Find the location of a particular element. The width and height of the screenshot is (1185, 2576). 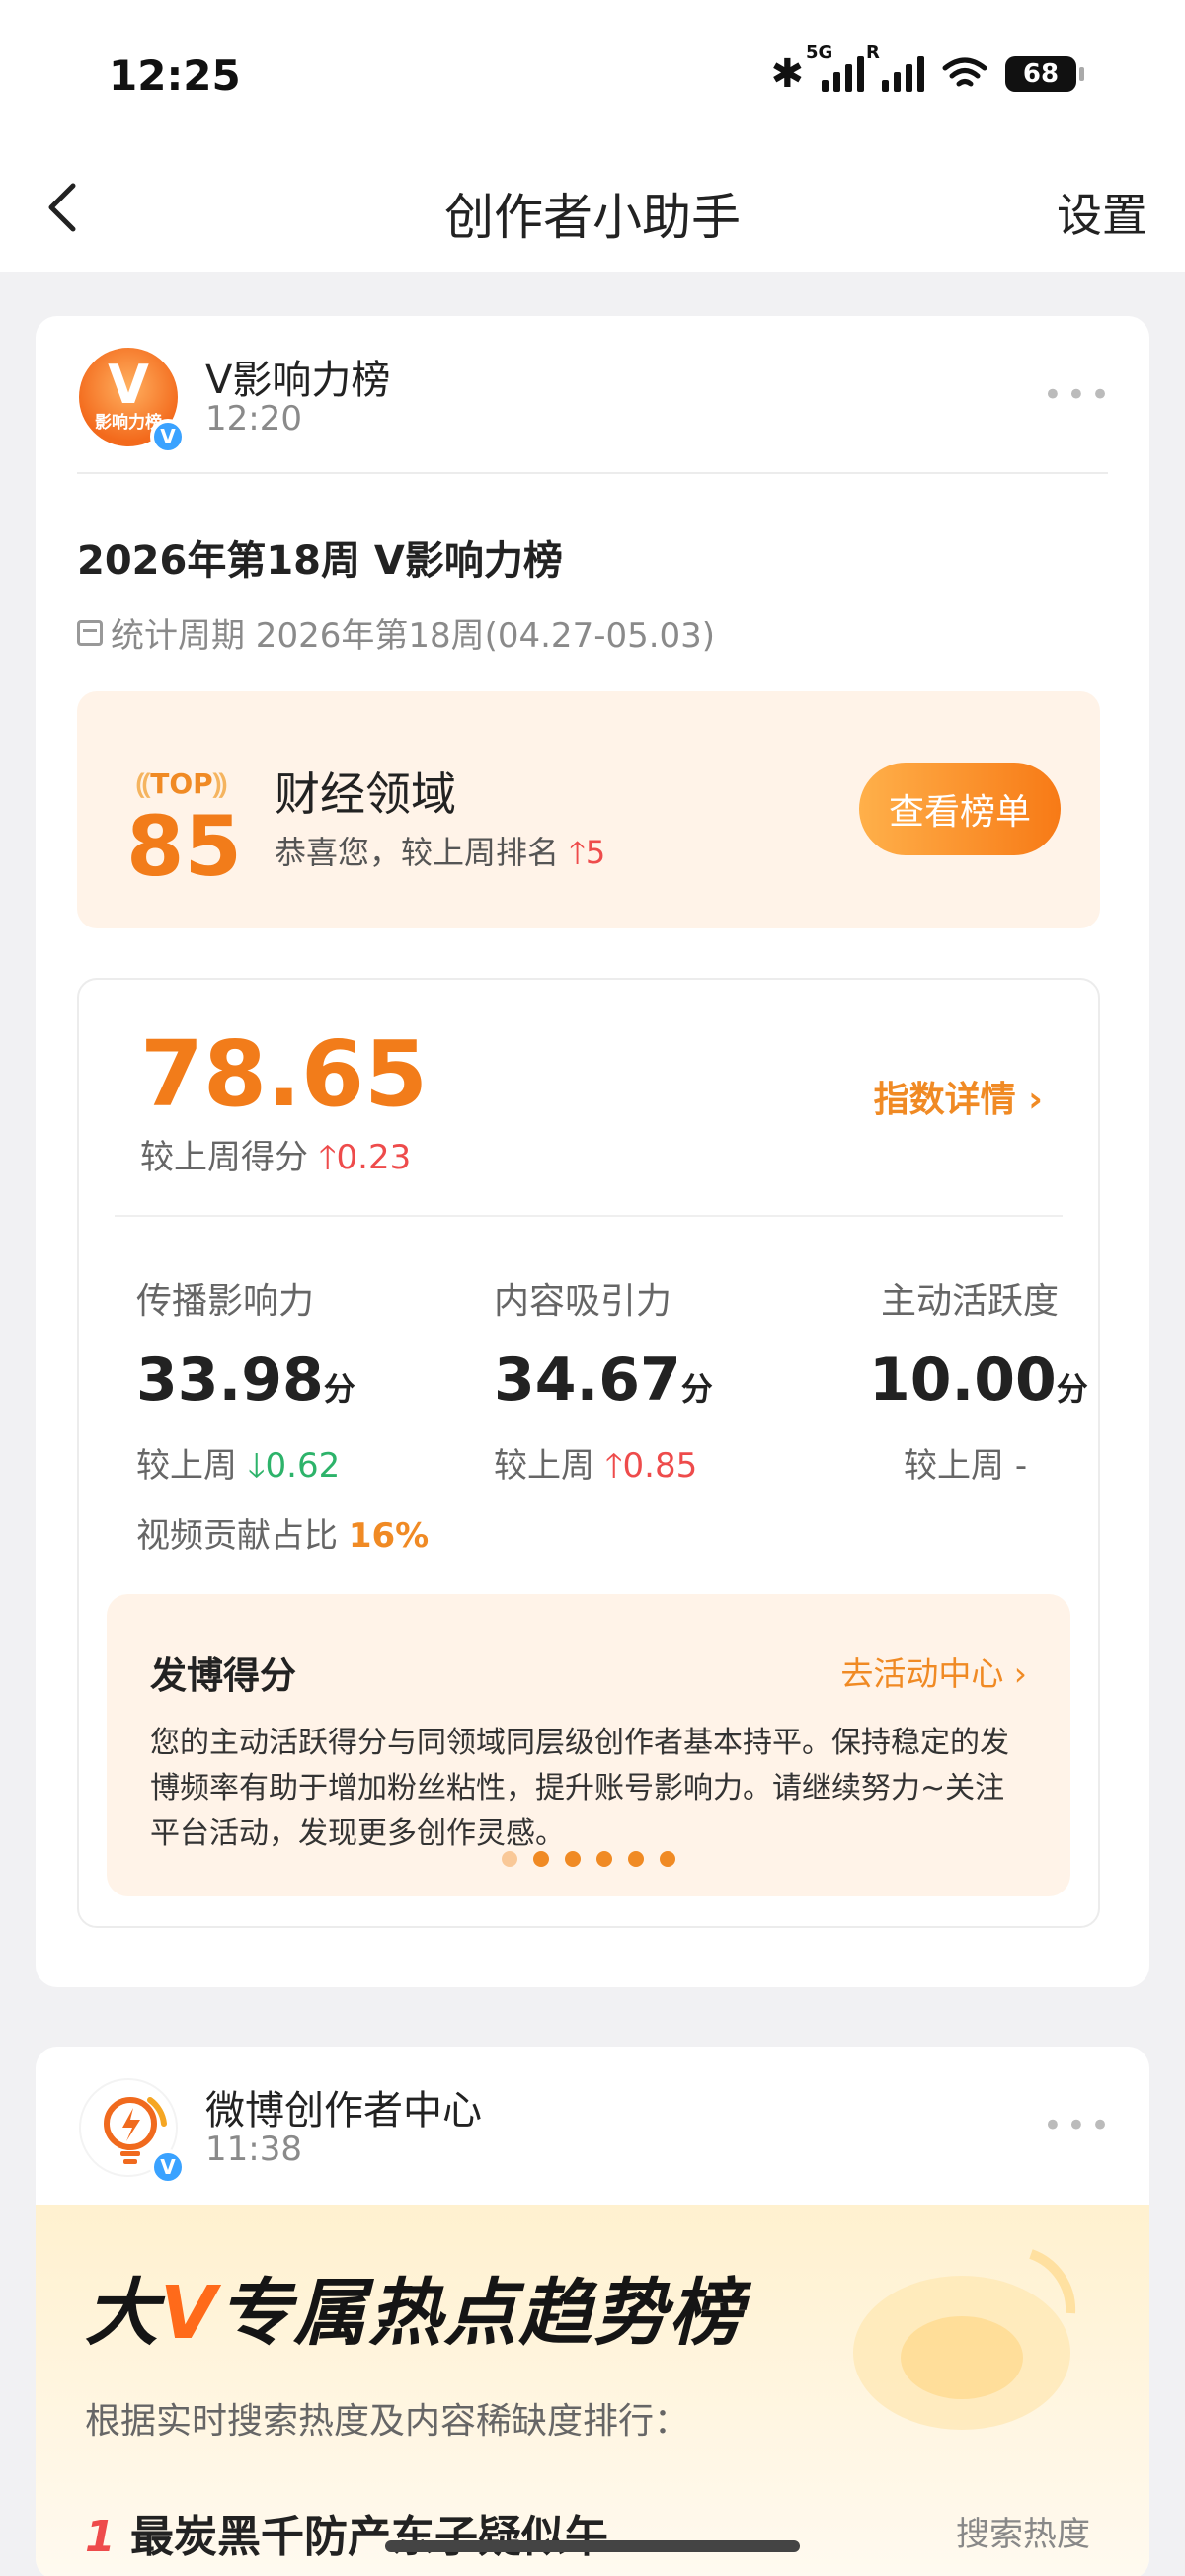

wheat-left-icon: ⸨ is located at coordinates (144, 783).